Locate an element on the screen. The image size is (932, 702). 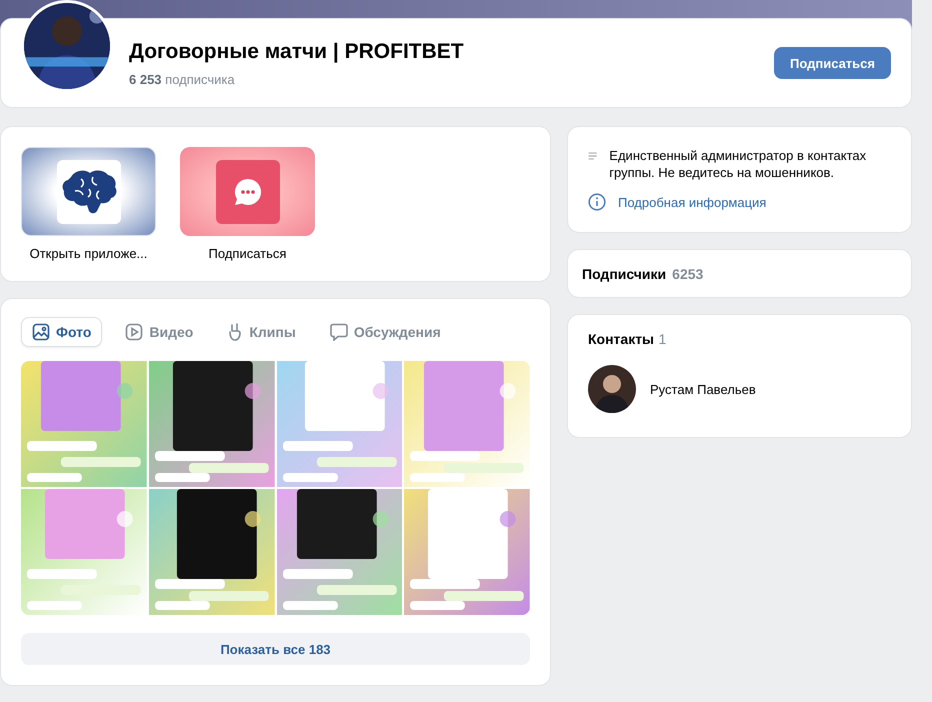
media-tab: Видео is located at coordinates (159, 332).